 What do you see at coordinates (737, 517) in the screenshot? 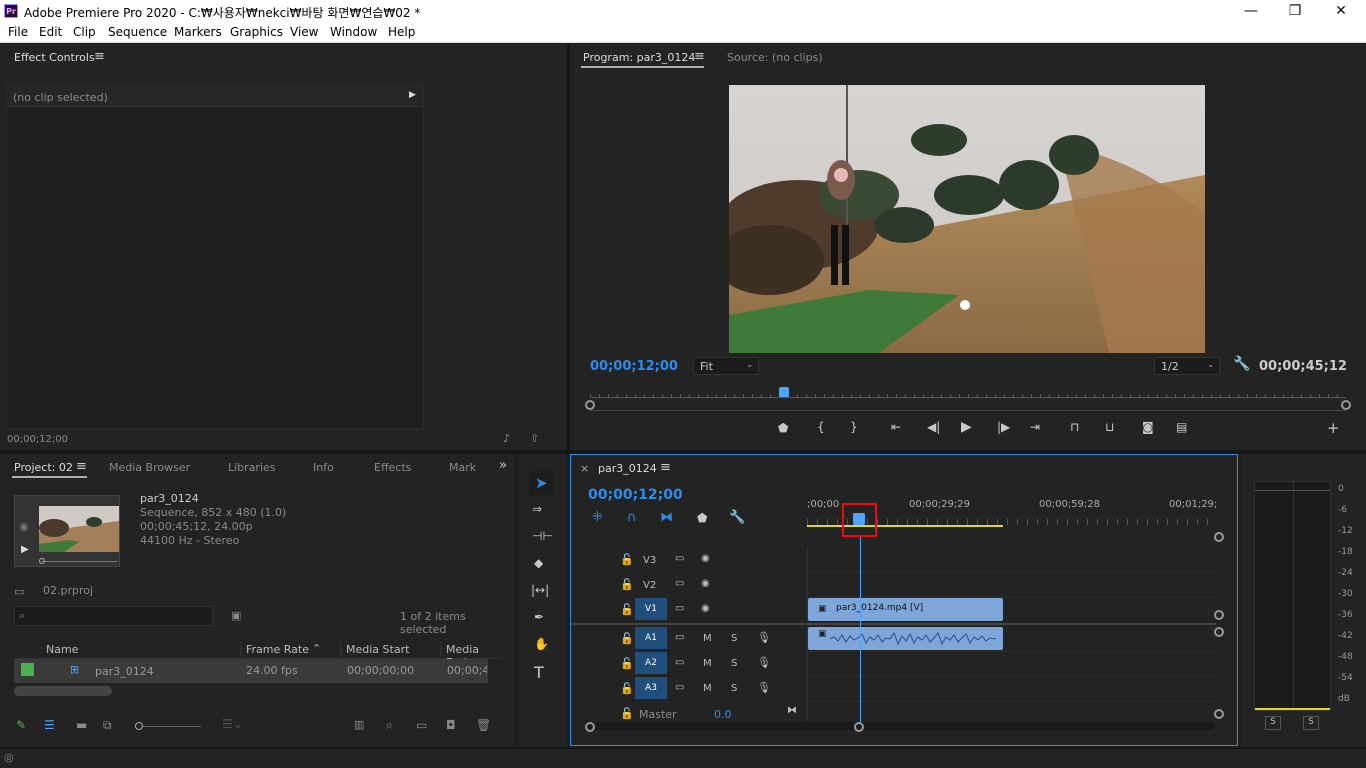
I see `timeline-settings-wrench-icon: 🔧` at bounding box center [737, 517].